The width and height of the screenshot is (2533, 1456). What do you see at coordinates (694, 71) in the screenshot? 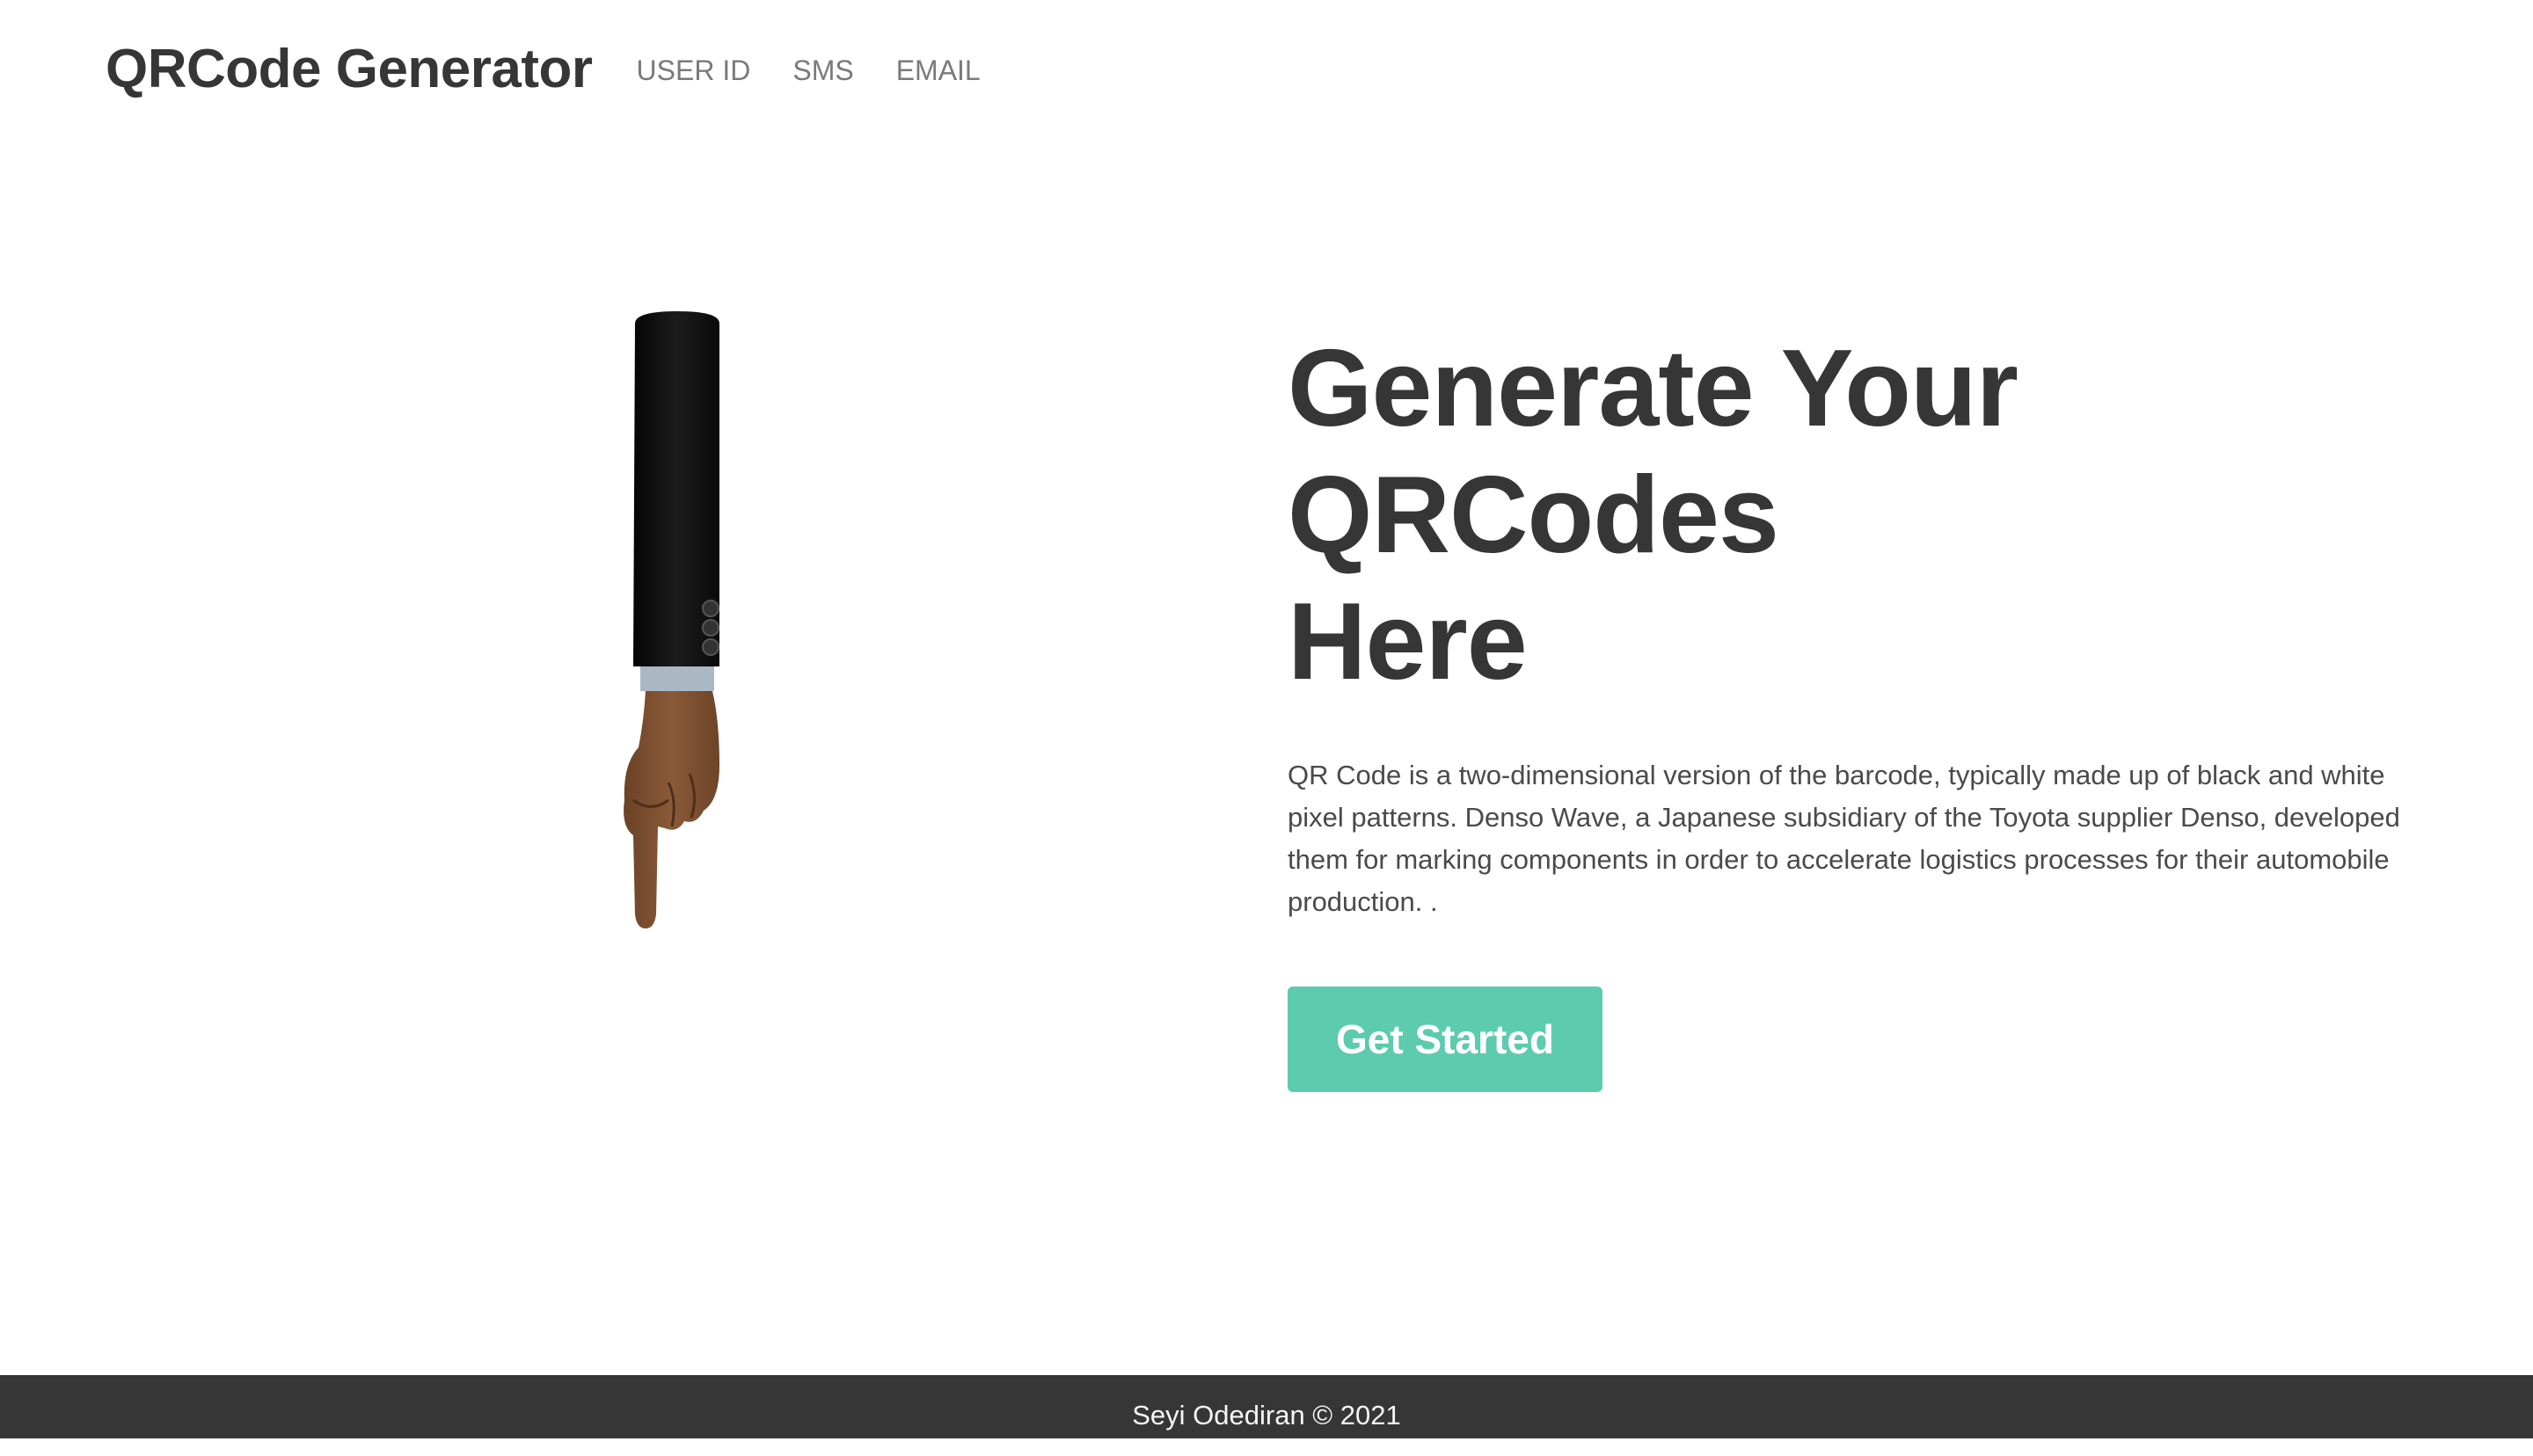
I see `nav-link-user-id: USER ID` at bounding box center [694, 71].